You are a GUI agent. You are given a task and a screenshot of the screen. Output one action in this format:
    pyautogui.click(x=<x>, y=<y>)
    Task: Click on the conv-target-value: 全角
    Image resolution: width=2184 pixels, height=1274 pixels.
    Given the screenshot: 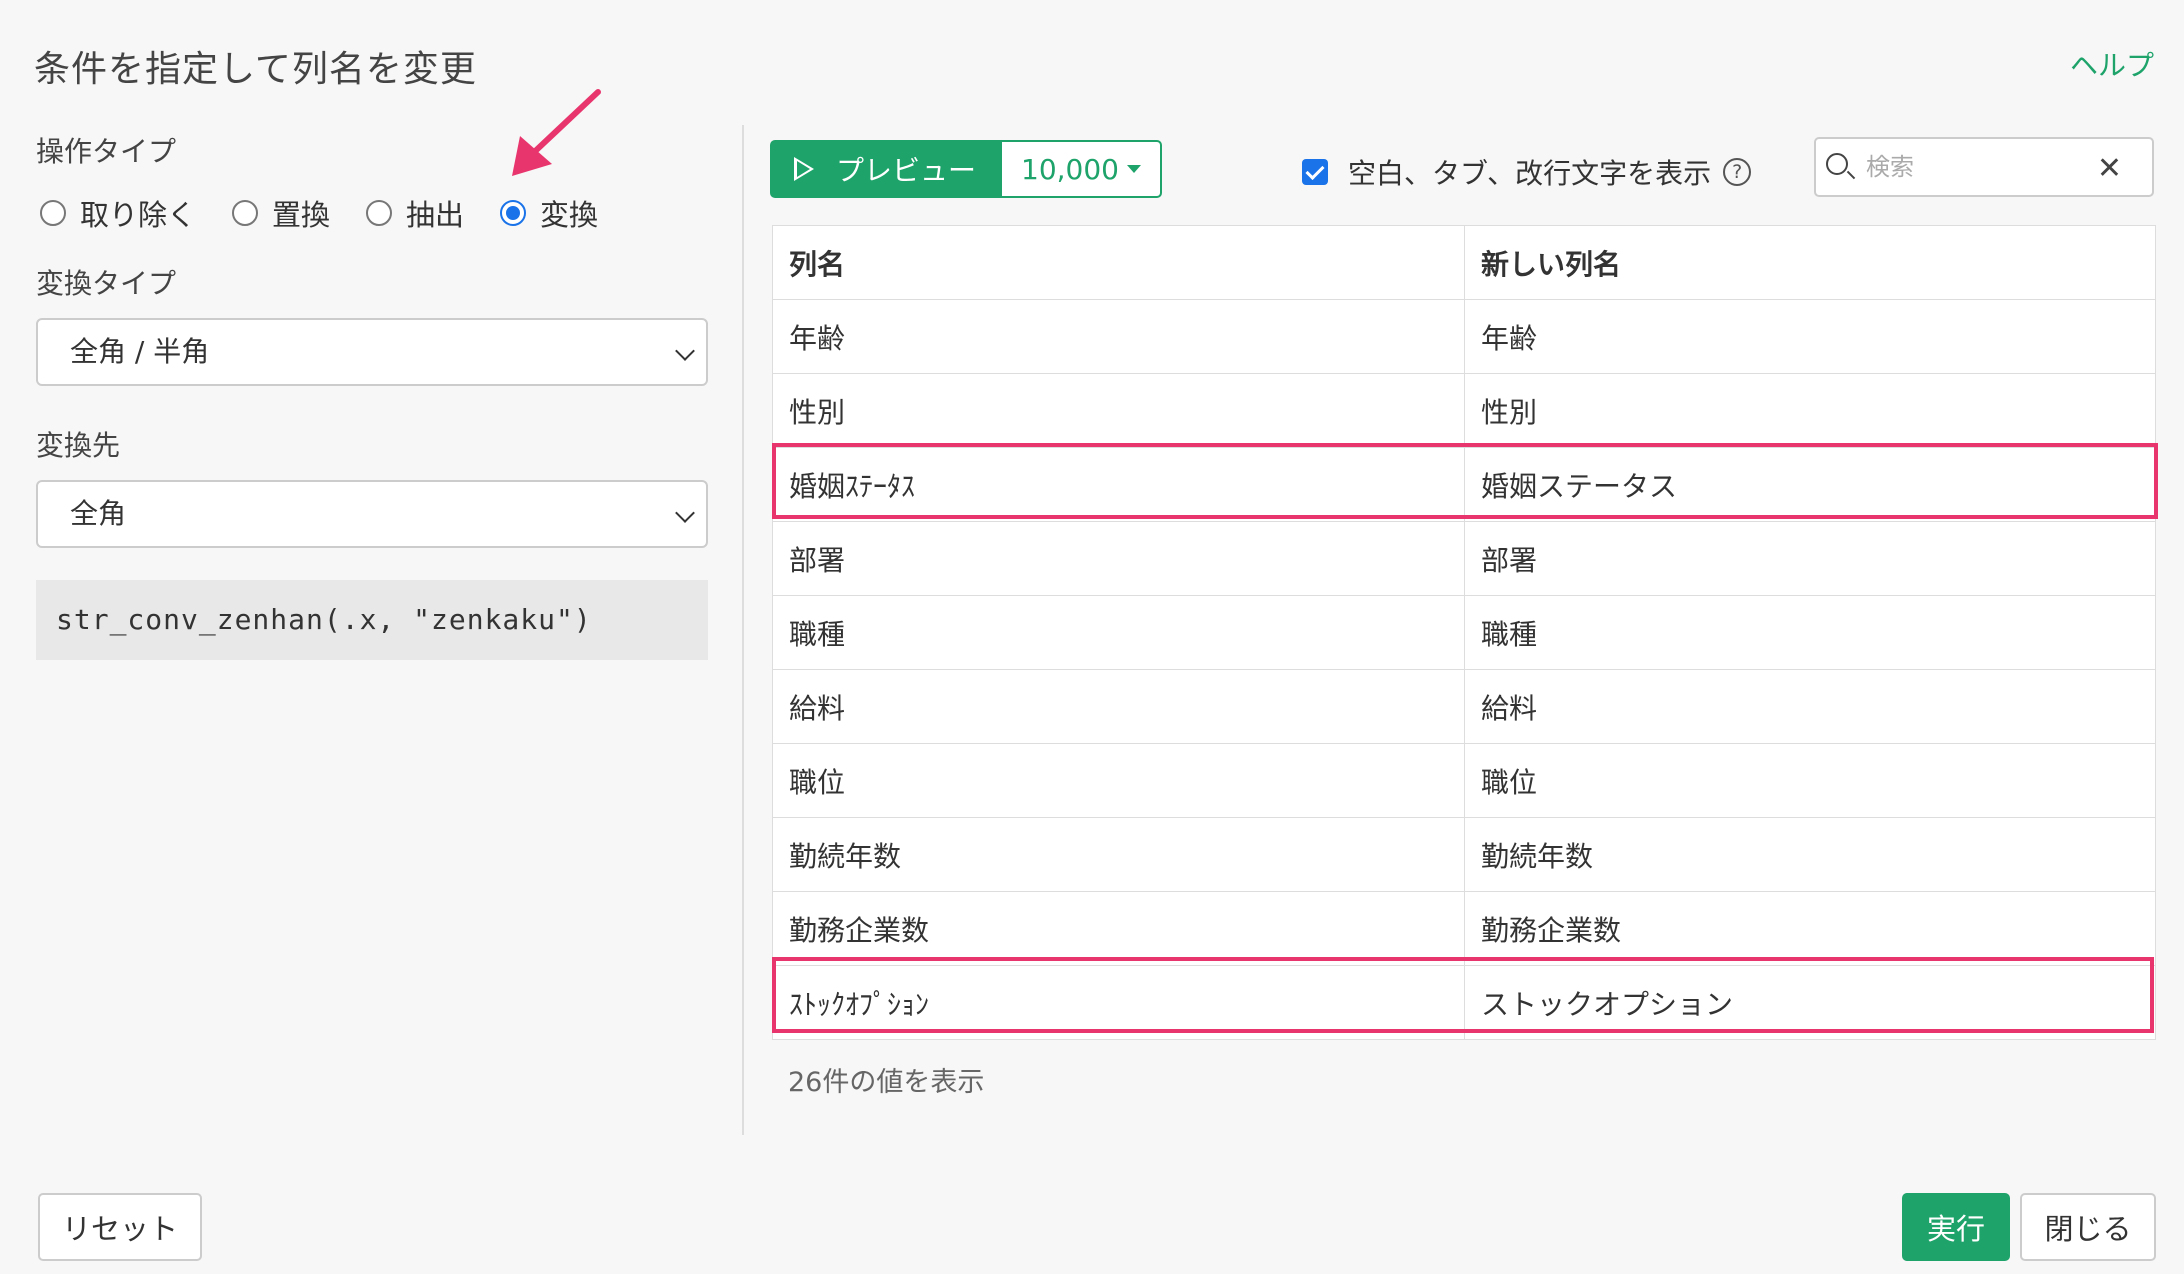 What is the action you would take?
    pyautogui.click(x=98, y=513)
    